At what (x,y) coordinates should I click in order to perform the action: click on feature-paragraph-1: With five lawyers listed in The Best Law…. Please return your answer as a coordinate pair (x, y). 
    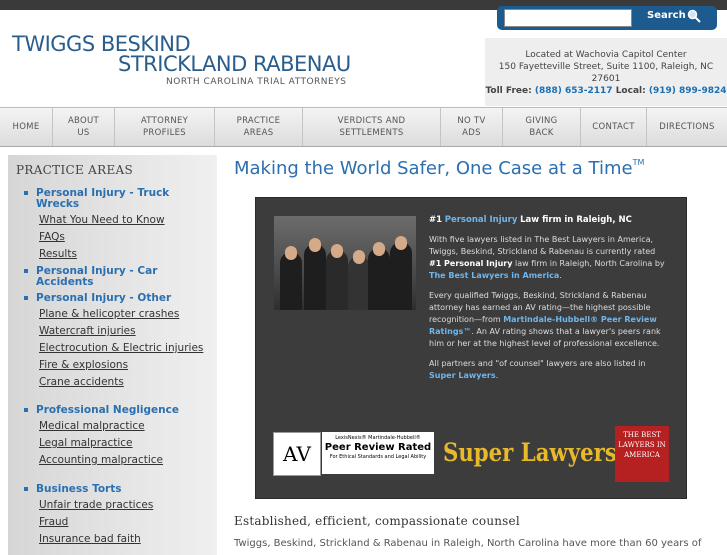
    Looking at the image, I should click on (547, 257).